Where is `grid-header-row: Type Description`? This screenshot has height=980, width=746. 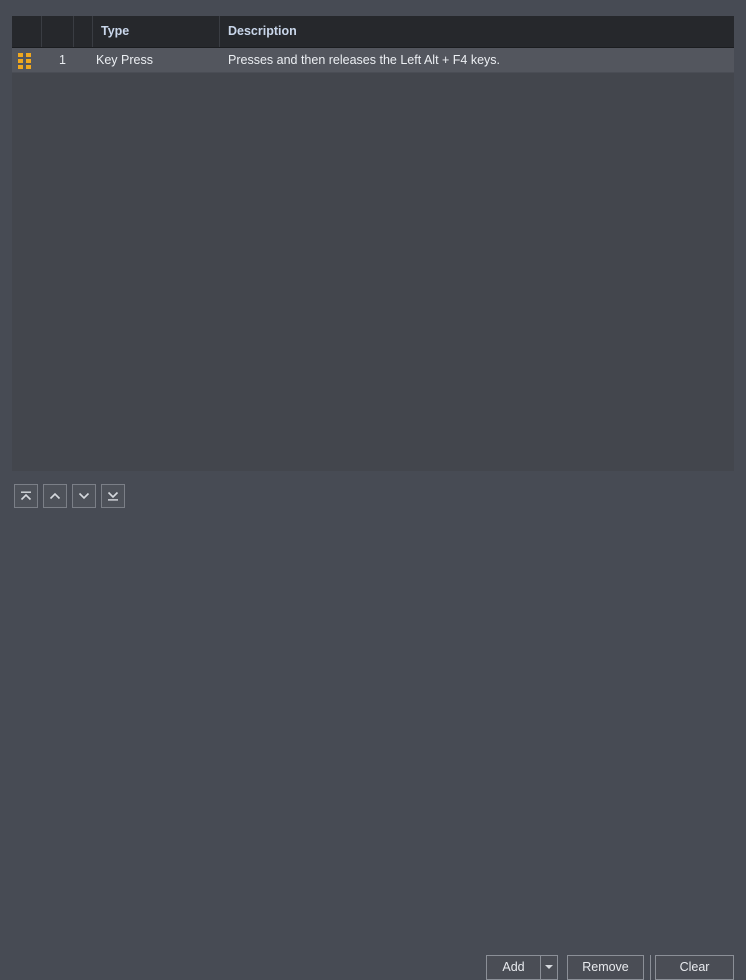 grid-header-row: Type Description is located at coordinates (373, 32).